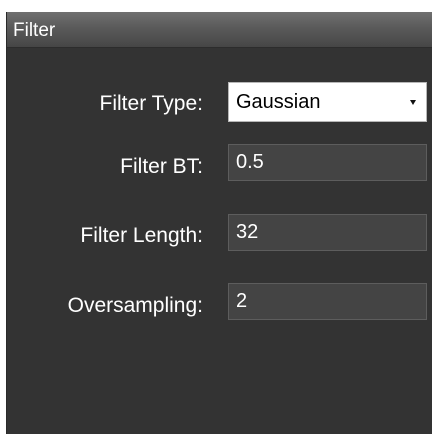  Describe the element at coordinates (34, 30) in the screenshot. I see `panel-title: Filter` at that location.